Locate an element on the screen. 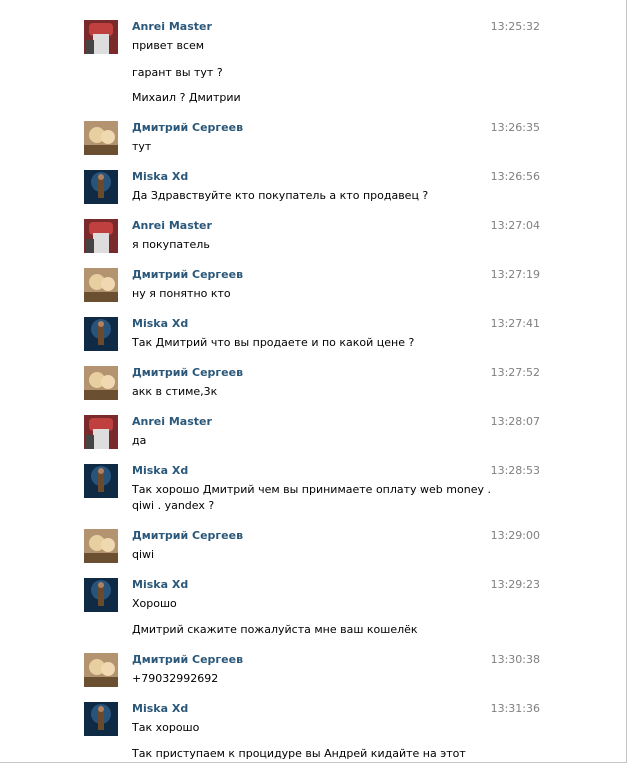 This screenshot has width=630, height=770. message-text: Так хорошо is located at coordinates (166, 727).